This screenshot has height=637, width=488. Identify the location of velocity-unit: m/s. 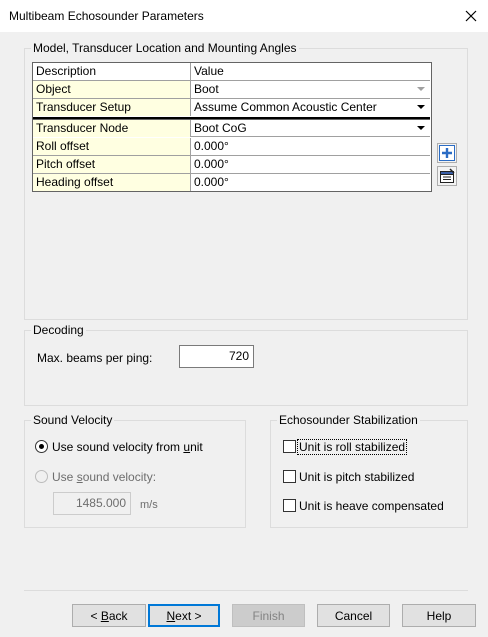
(149, 505).